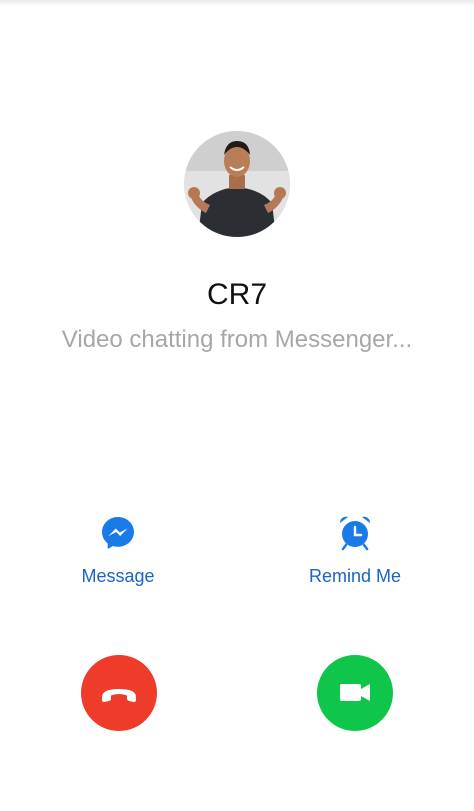 The image size is (474, 811). What do you see at coordinates (237, 3) in the screenshot?
I see `status-bar-shadow` at bounding box center [237, 3].